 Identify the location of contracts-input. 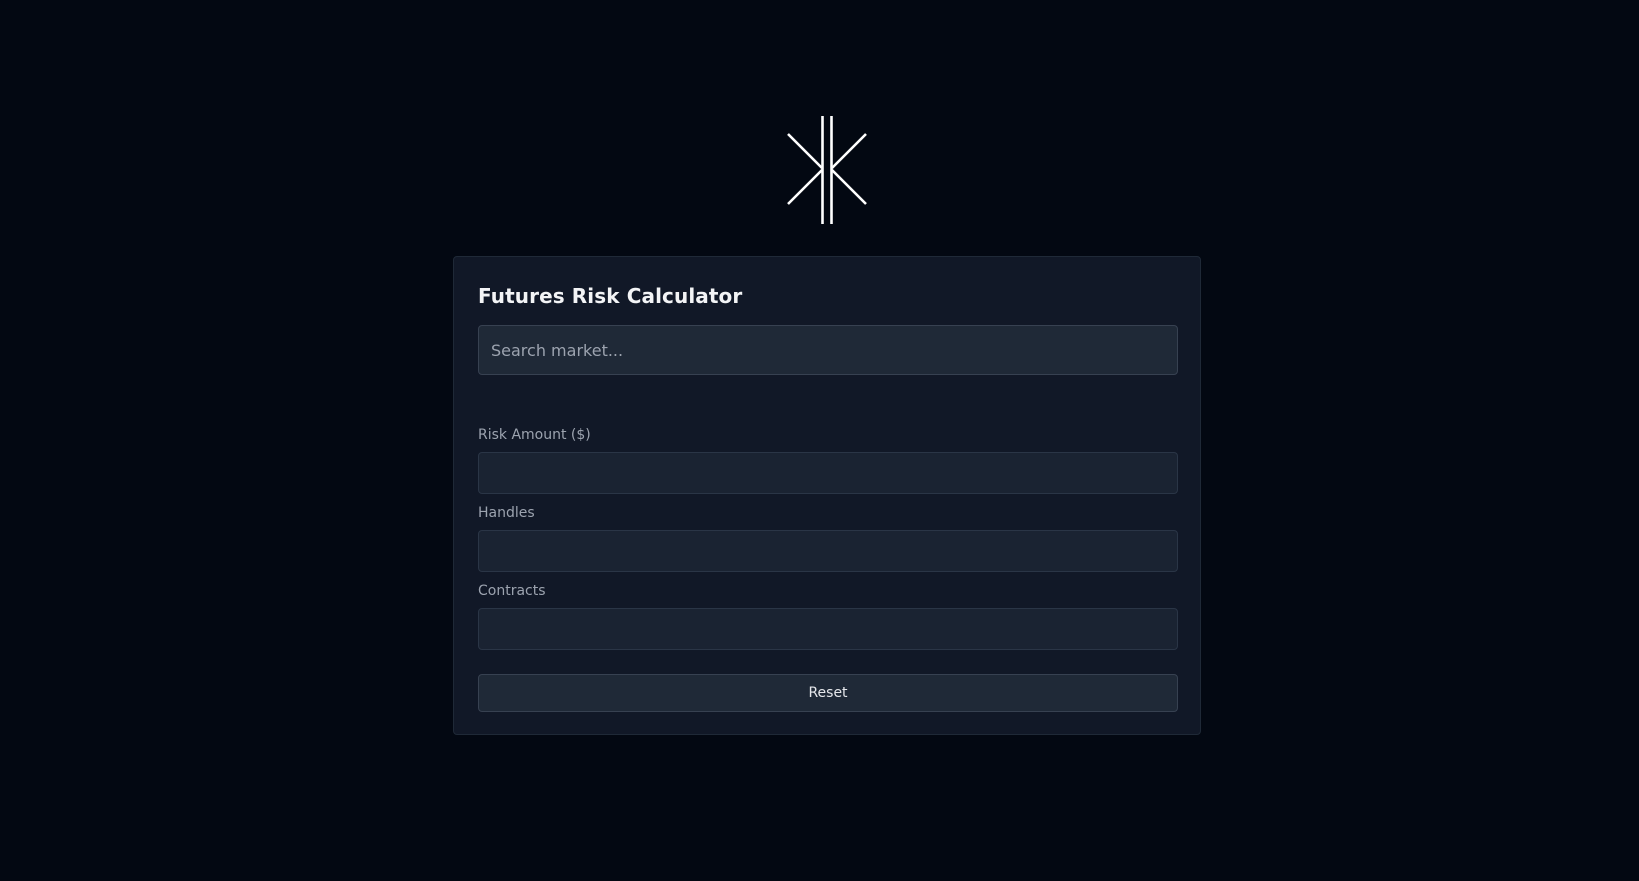
(828, 629).